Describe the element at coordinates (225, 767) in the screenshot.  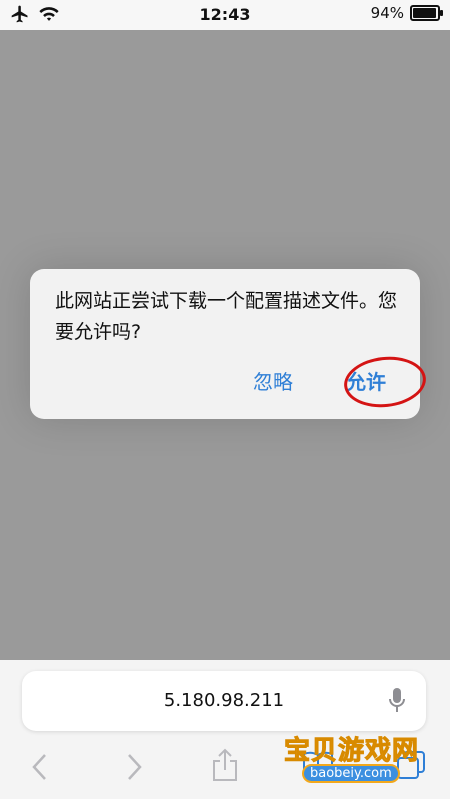
I see `share-icon` at that location.